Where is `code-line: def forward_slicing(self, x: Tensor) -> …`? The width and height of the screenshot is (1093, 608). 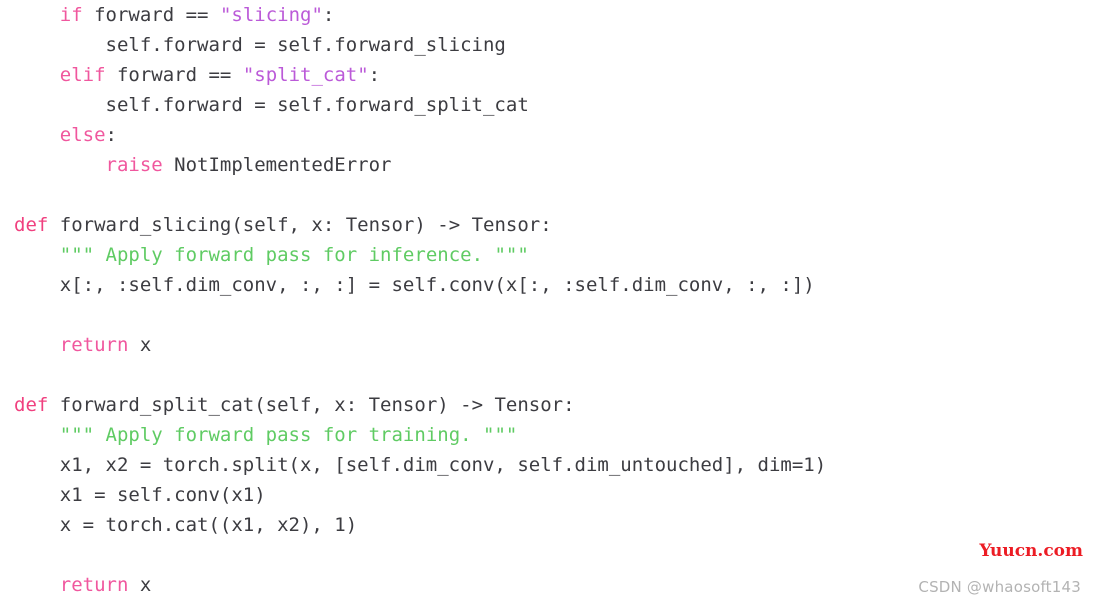
code-line: def forward_slicing(self, x: Tensor) -> … is located at coordinates (546, 225).